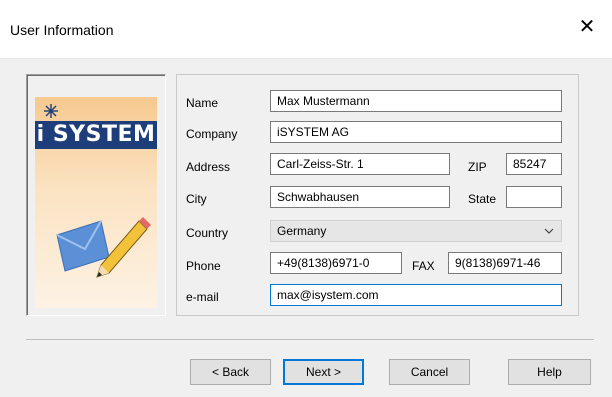 This screenshot has width=612, height=397. Describe the element at coordinates (482, 199) in the screenshot. I see `state-label: State` at that location.